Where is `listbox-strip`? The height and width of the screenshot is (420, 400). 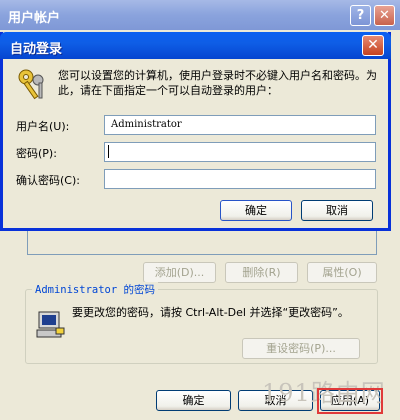
listbox-strip is located at coordinates (202, 241).